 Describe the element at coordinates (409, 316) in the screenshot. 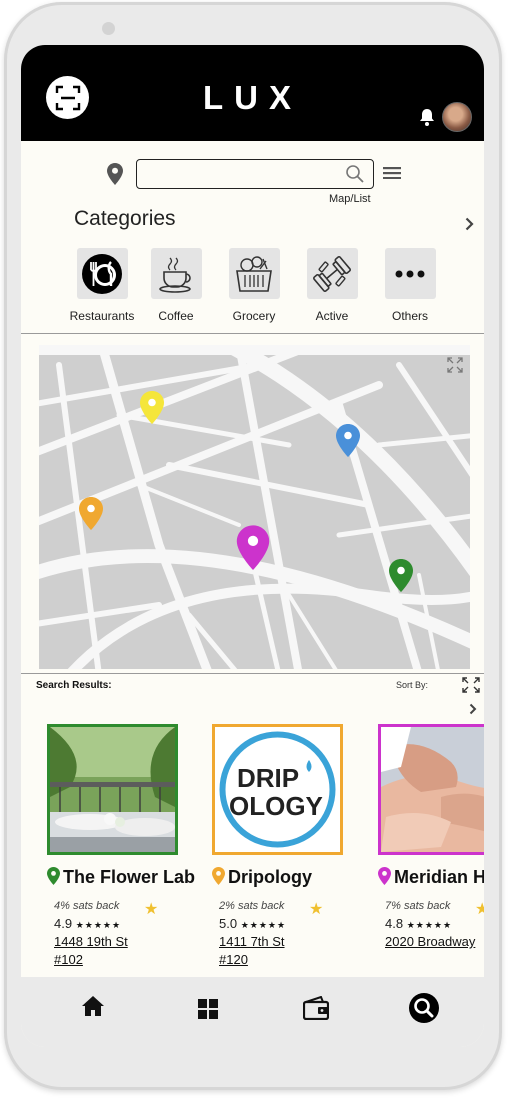

I see `category-label: Others` at that location.